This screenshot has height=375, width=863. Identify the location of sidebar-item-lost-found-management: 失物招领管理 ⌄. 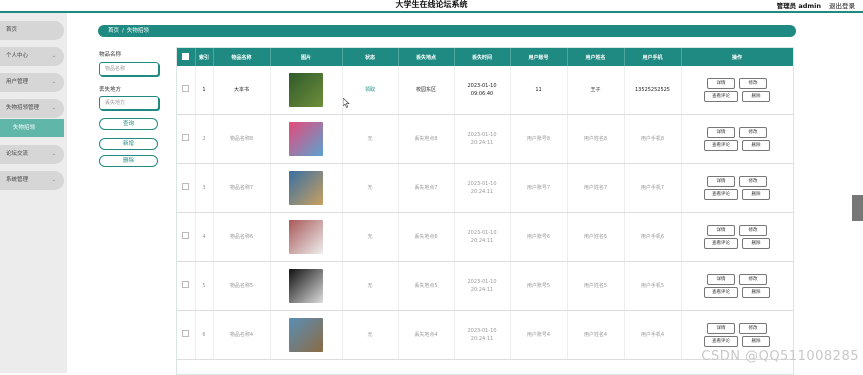
(32, 108).